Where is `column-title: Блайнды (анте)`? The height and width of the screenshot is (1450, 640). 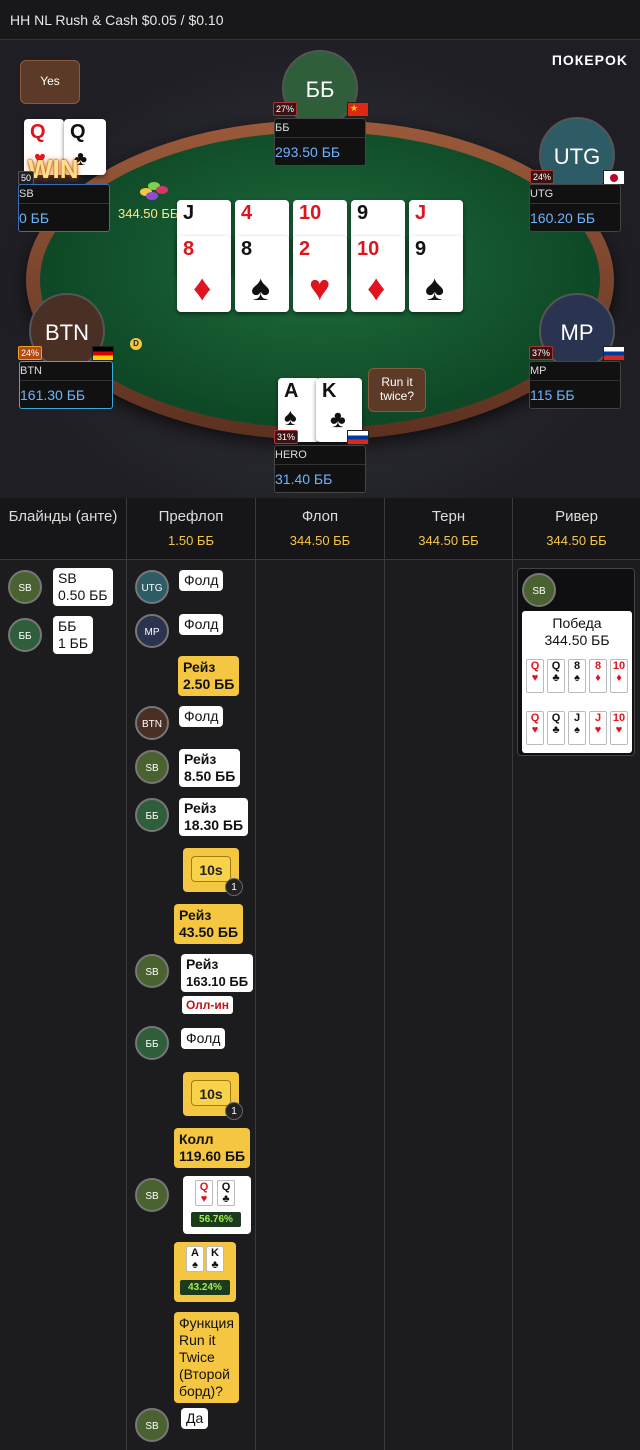 column-title: Блайнды (анте) is located at coordinates (63, 516).